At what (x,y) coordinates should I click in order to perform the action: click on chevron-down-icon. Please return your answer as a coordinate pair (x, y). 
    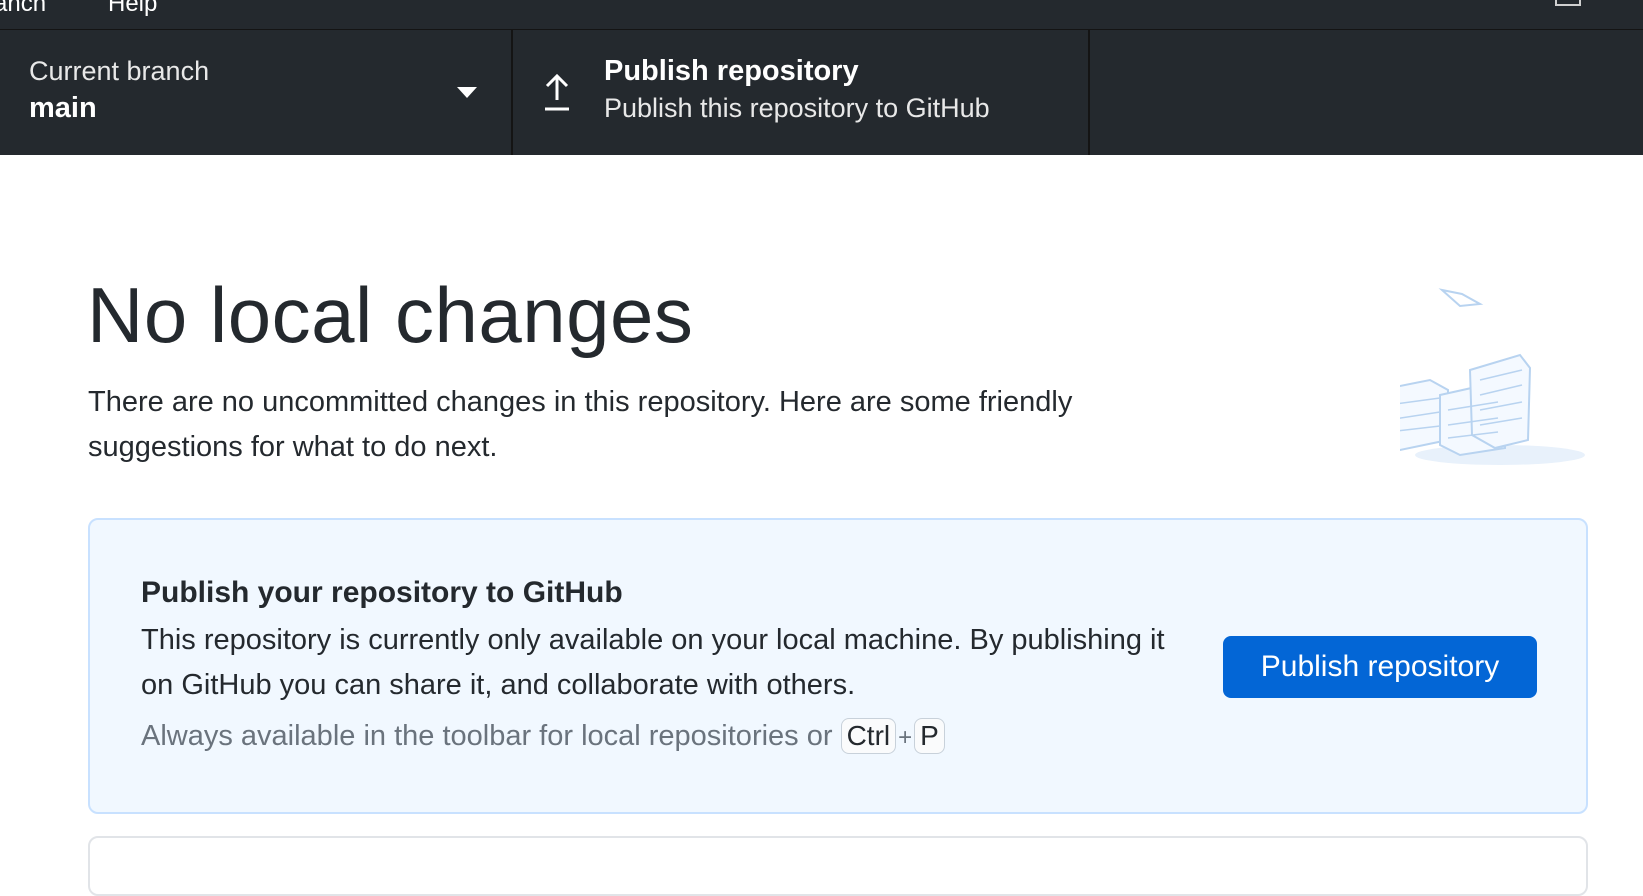
    Looking at the image, I should click on (467, 92).